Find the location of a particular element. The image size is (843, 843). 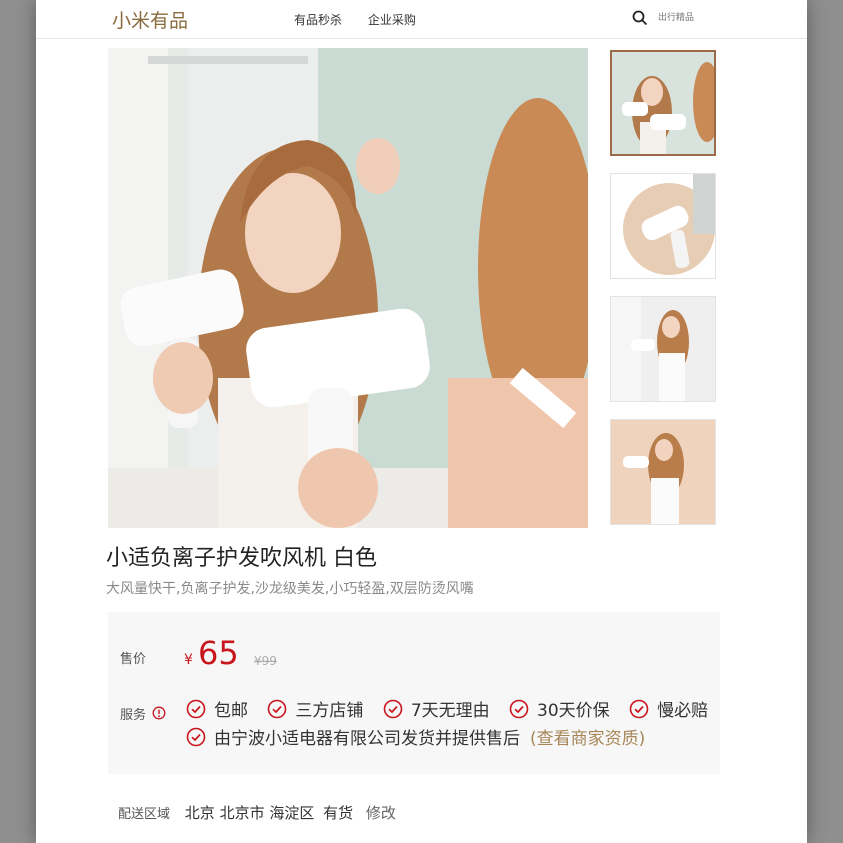

product-title: 小适负离子护发吹风机 白色 is located at coordinates (241, 558).